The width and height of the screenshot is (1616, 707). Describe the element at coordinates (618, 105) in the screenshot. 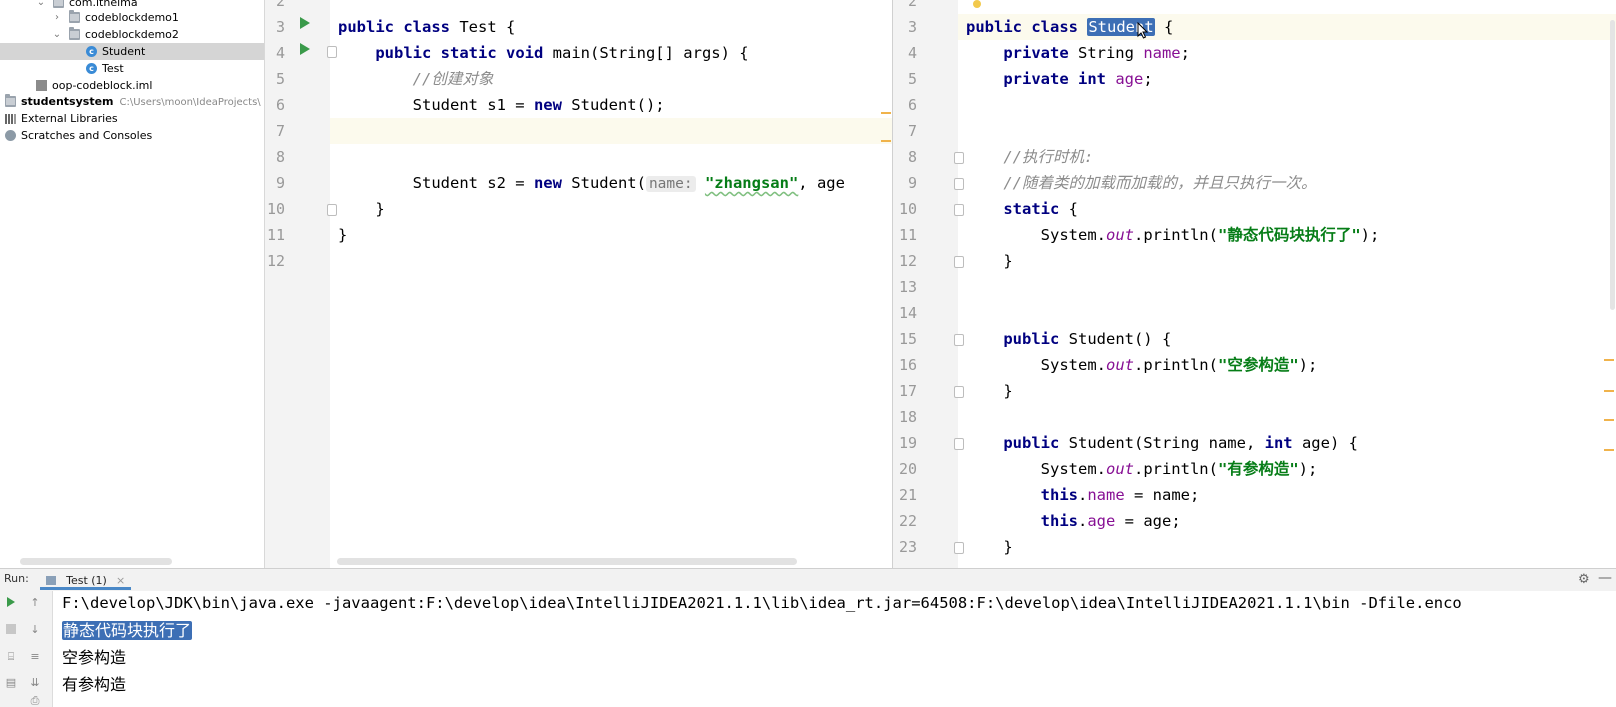

I see `code-token: Student();` at that location.